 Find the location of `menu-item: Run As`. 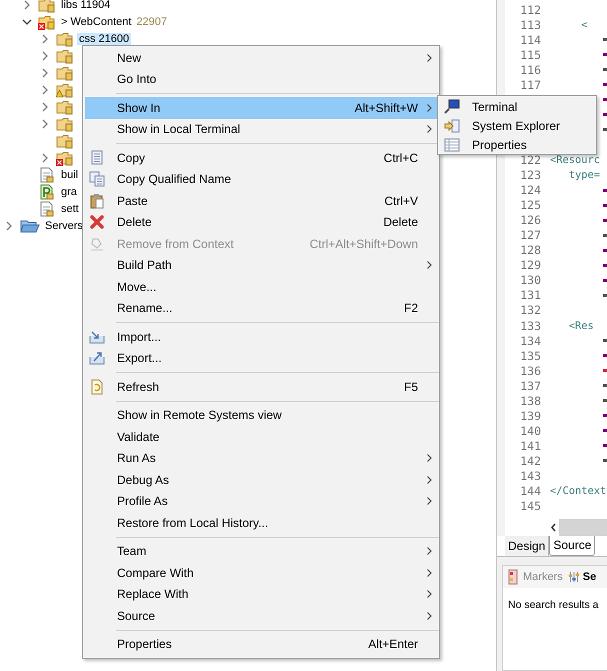

menu-item: Run As is located at coordinates (262, 458).